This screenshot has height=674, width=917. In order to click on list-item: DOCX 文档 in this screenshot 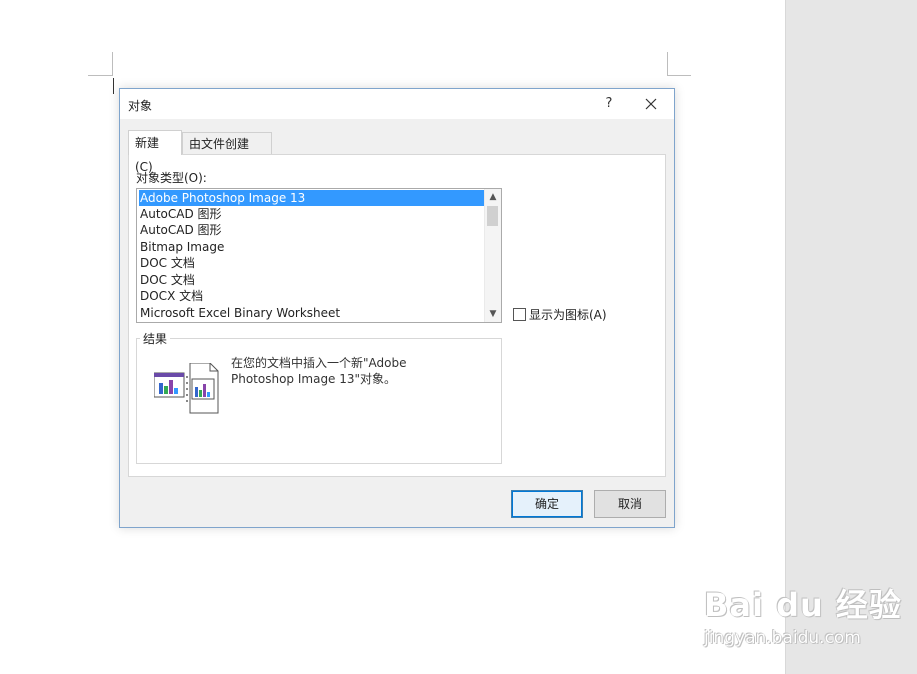, I will do `click(313, 296)`.